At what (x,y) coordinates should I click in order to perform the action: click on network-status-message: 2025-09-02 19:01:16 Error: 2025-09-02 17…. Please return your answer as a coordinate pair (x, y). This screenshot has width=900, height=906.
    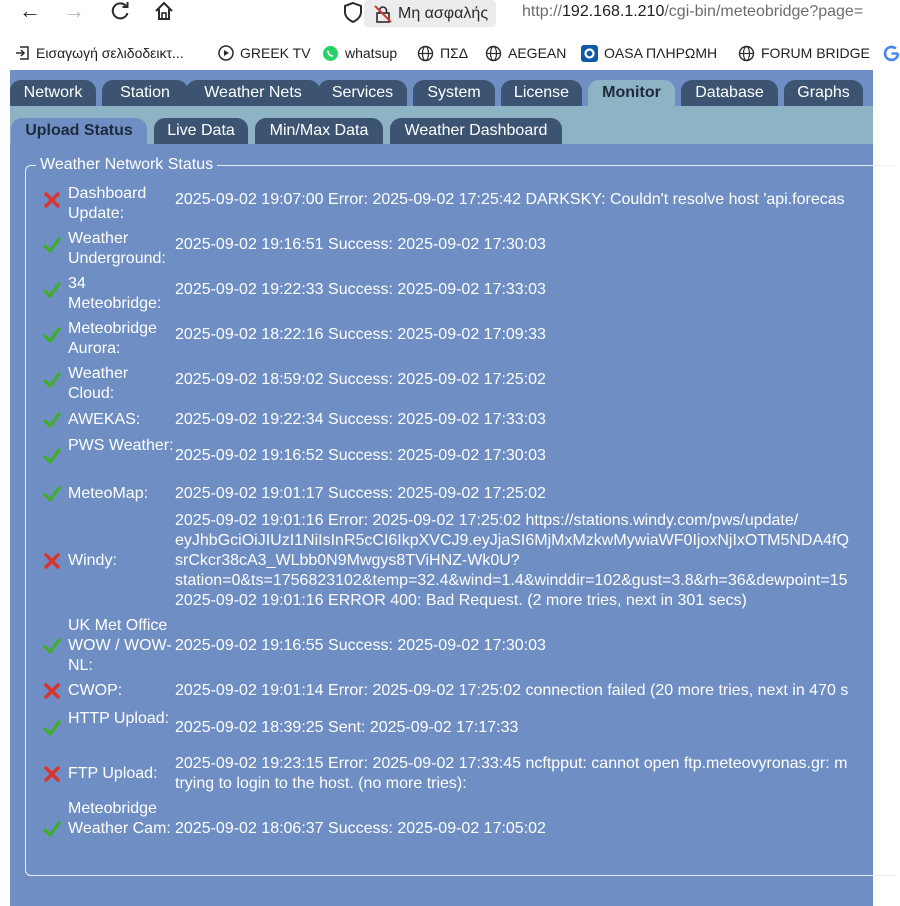
    Looking at the image, I should click on (512, 560).